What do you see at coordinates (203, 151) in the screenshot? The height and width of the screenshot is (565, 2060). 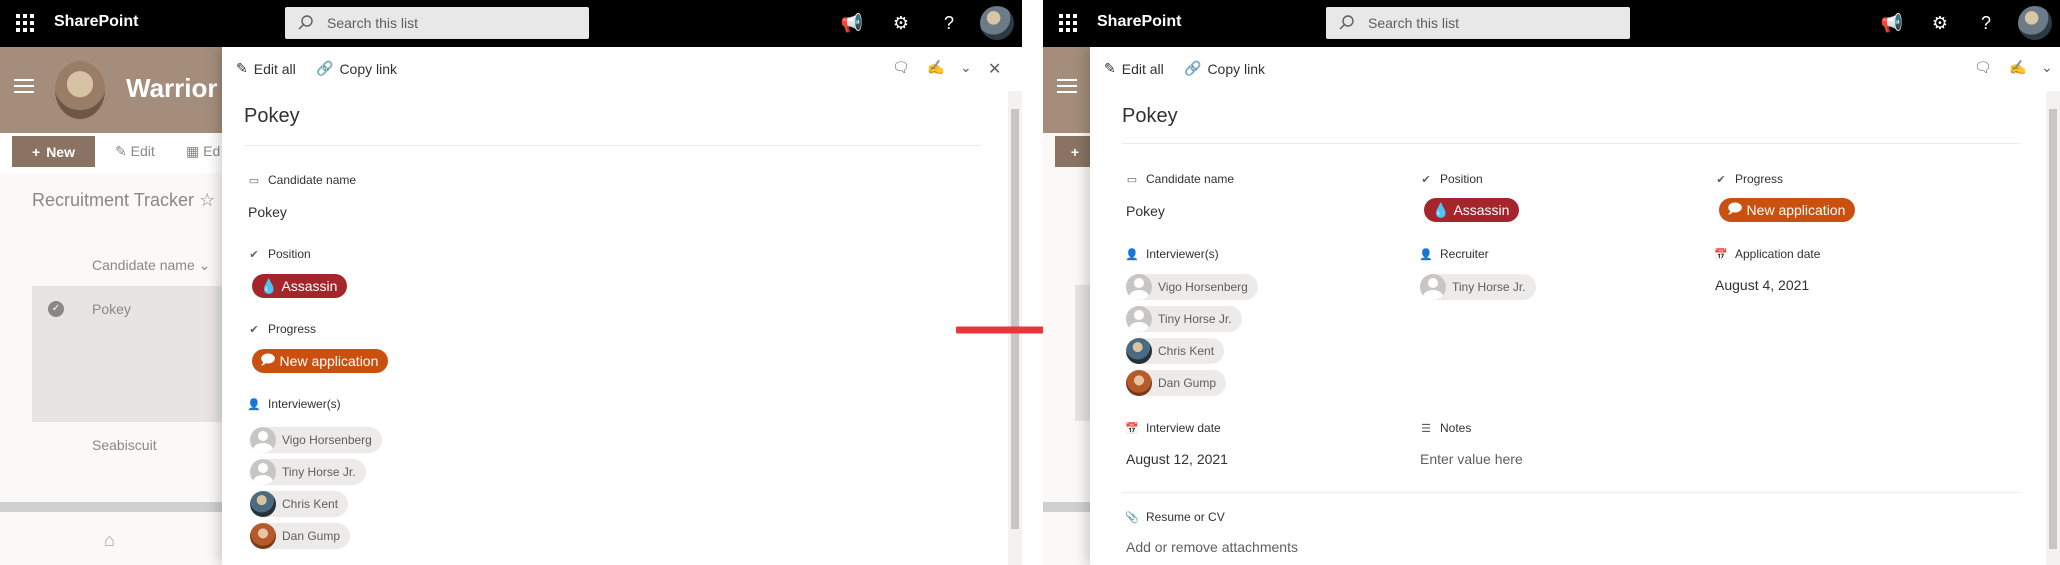 I see `edit-grid-command: ▦ Ed` at bounding box center [203, 151].